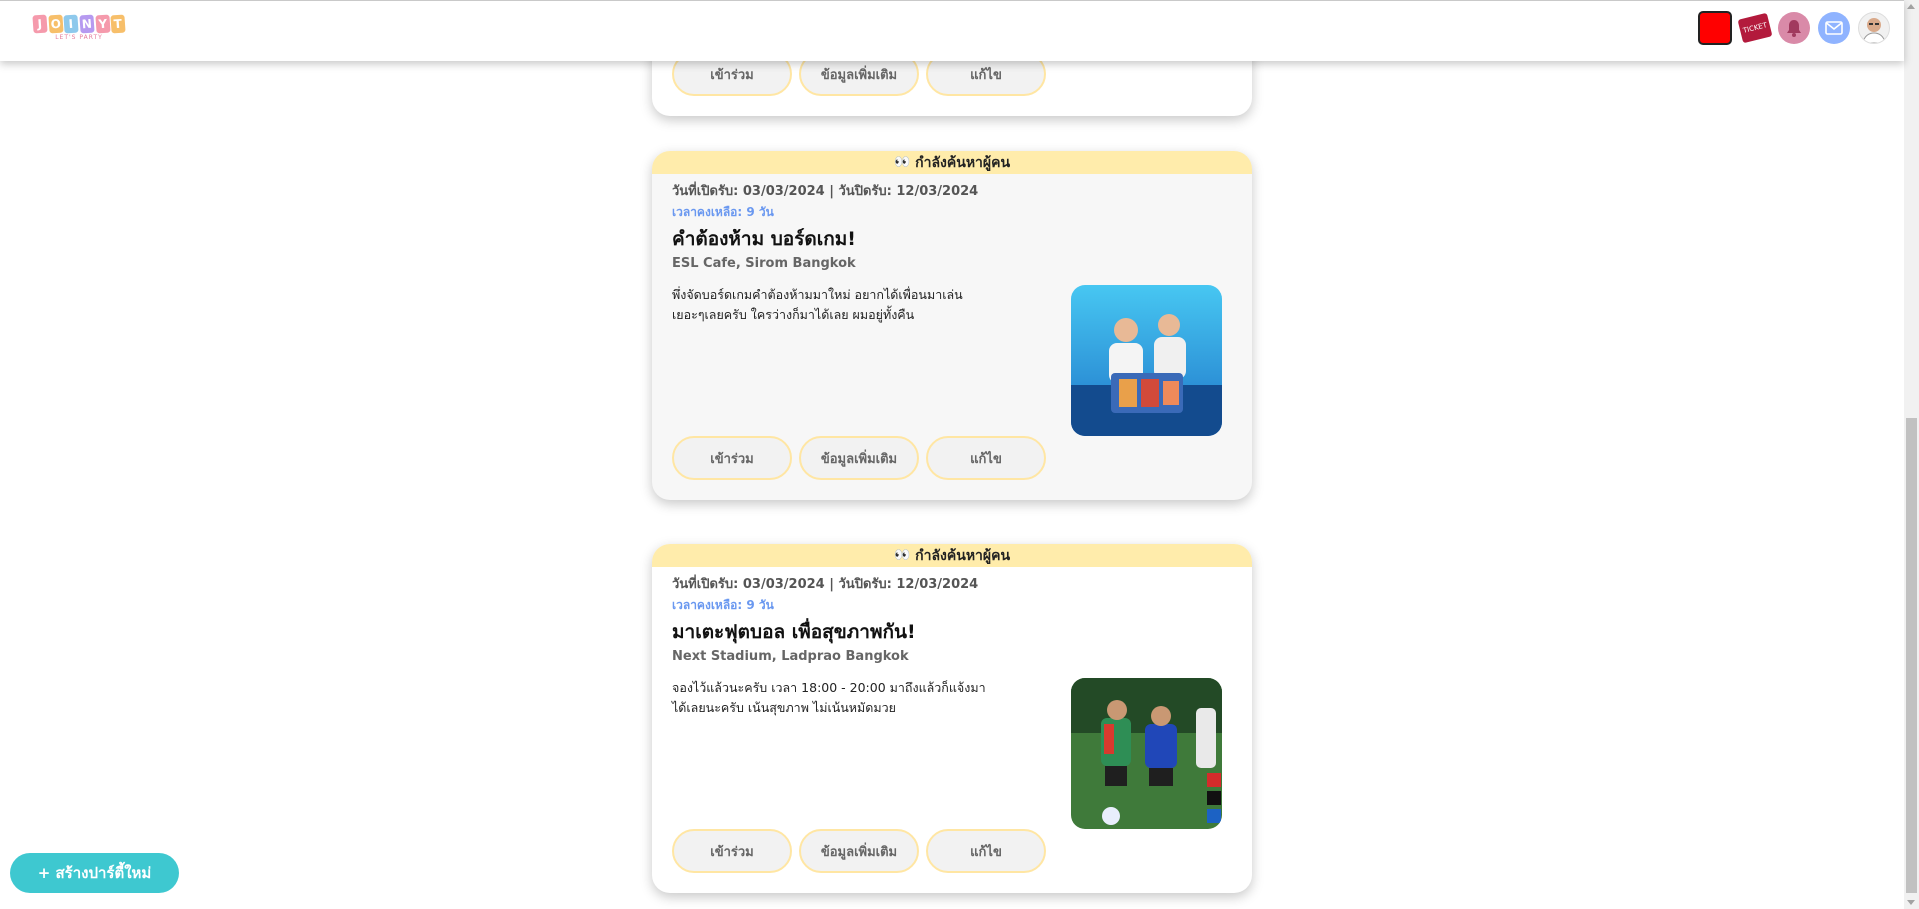 The height and width of the screenshot is (909, 1919). What do you see at coordinates (55, 24) in the screenshot?
I see `logo-letter: O` at bounding box center [55, 24].